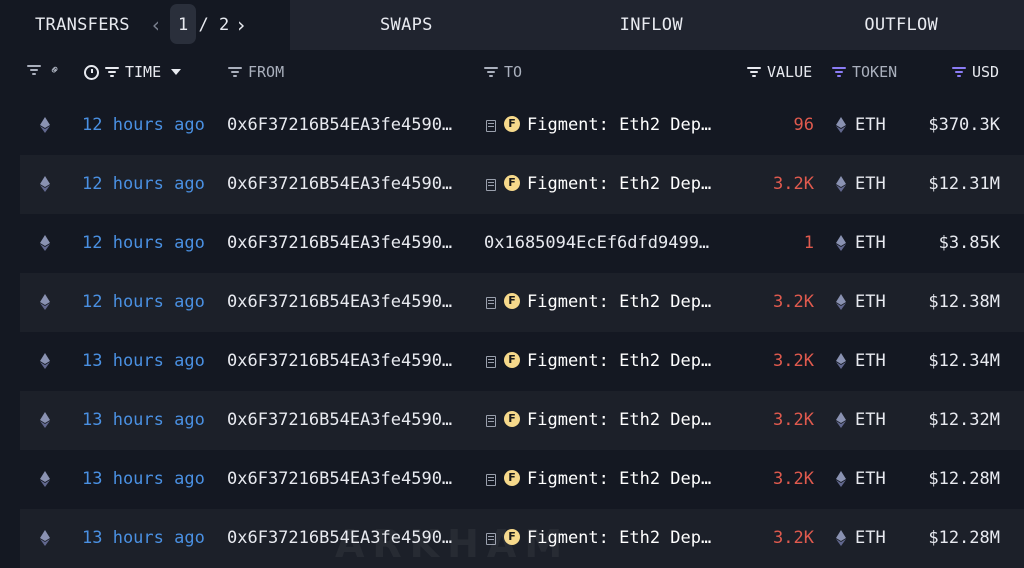 This screenshot has width=1024, height=568. What do you see at coordinates (986, 72) in the screenshot?
I see `header-usd-label: USD` at bounding box center [986, 72].